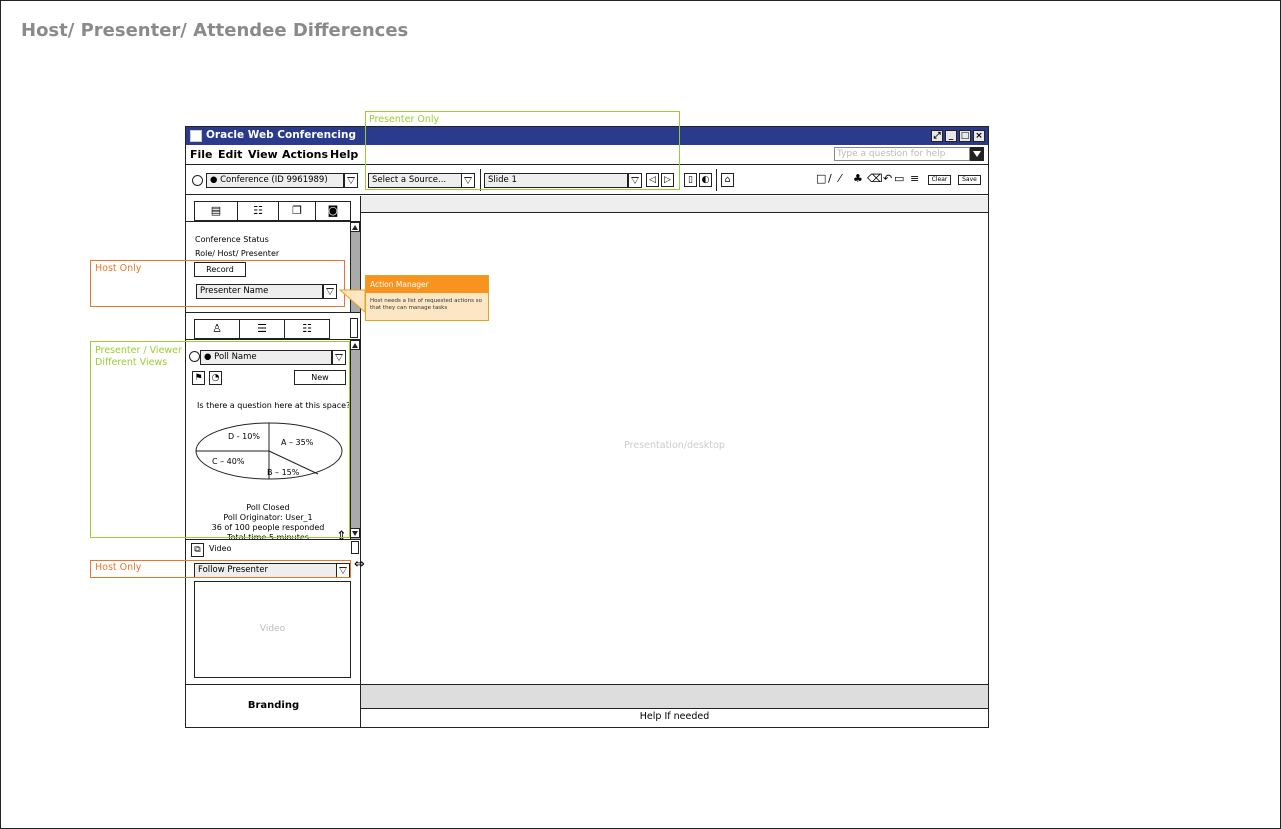 This screenshot has height=829, width=1281. I want to click on presentation-placeholder: Presentation/desktop, so click(674, 445).